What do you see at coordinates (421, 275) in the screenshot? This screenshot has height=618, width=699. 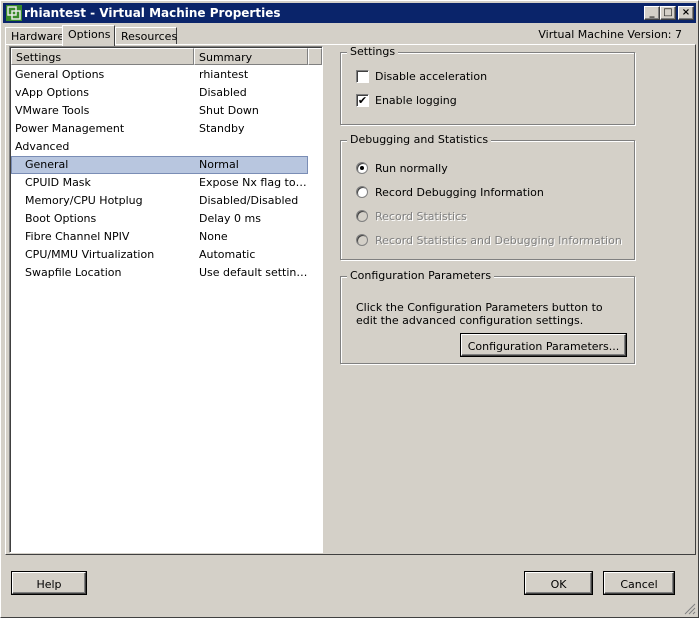 I see `config-group-title: Configuration Parameters` at bounding box center [421, 275].